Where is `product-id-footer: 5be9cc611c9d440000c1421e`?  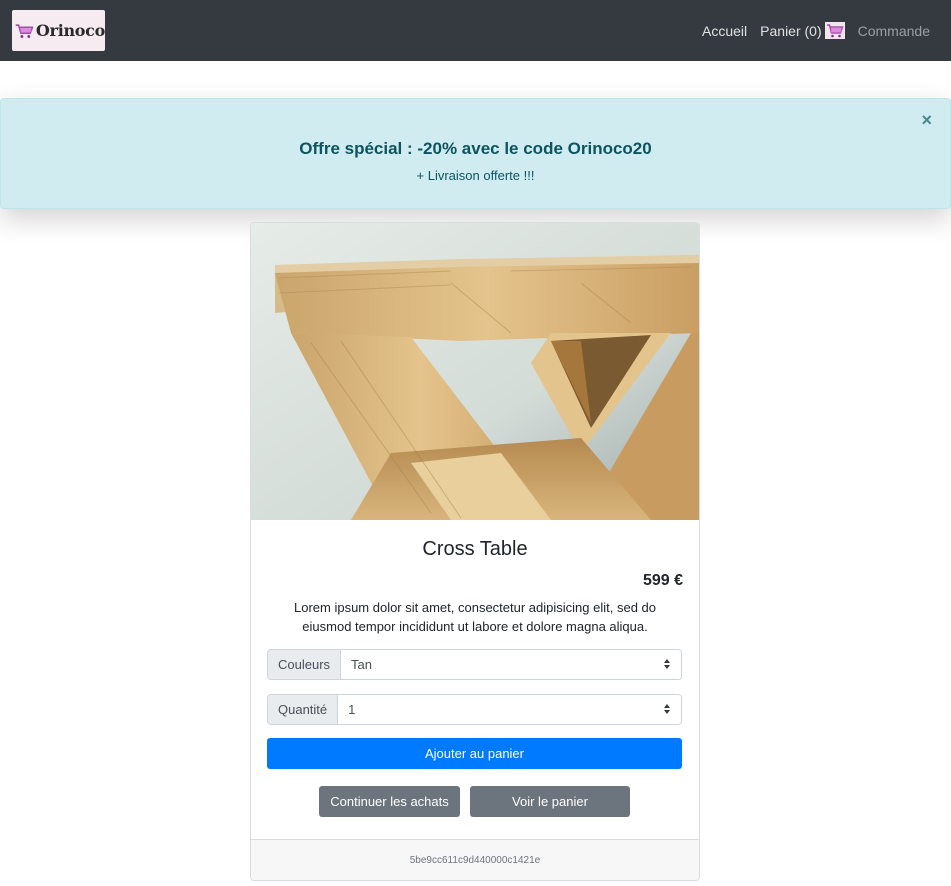 product-id-footer: 5be9cc611c9d440000c1421e is located at coordinates (475, 859).